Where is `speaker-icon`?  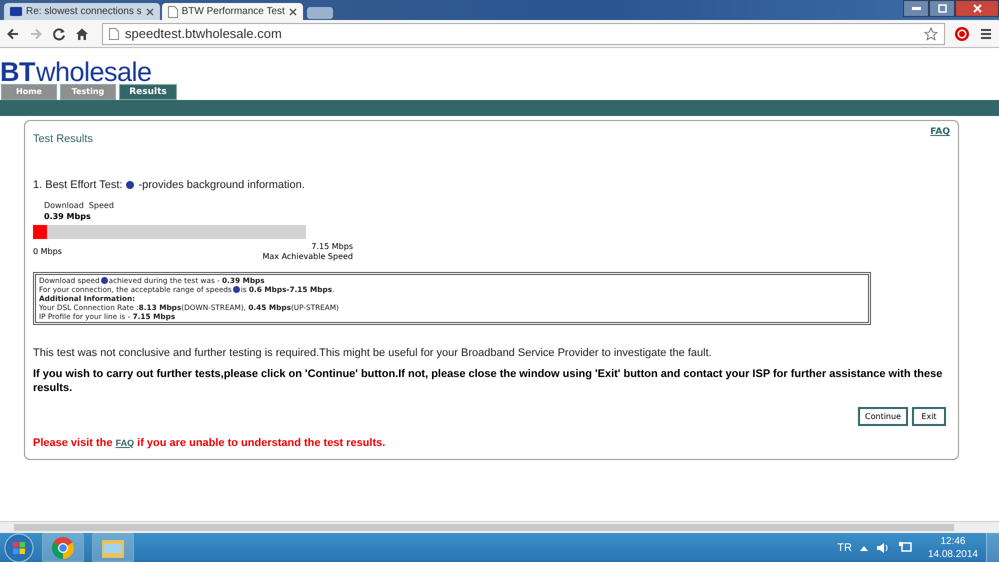 speaker-icon is located at coordinates (883, 548).